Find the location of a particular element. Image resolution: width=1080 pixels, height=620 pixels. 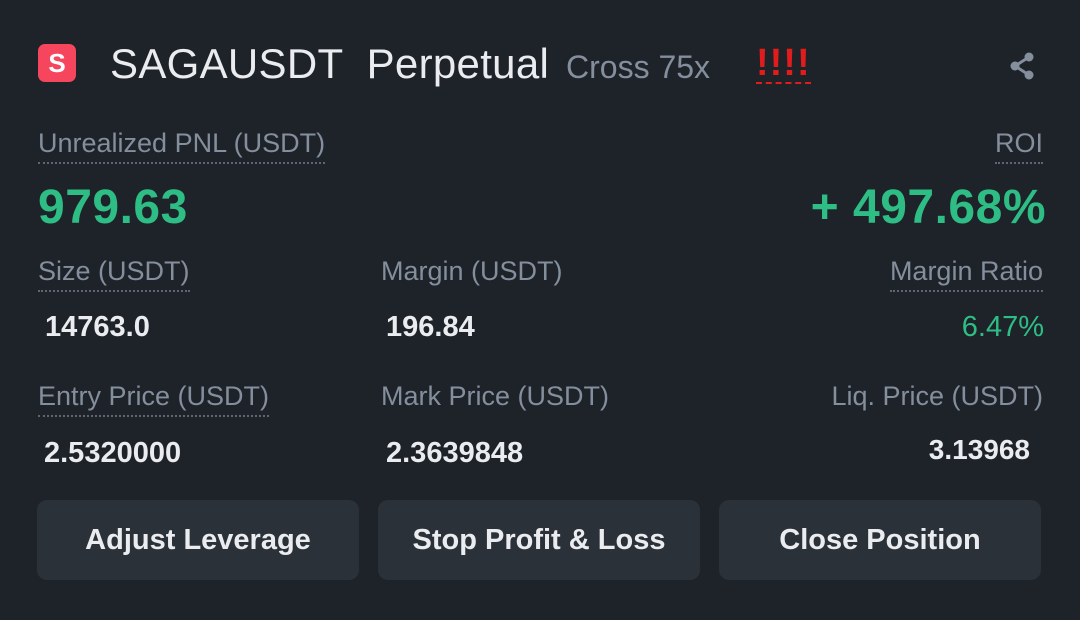

risk-indicator: !!!! is located at coordinates (783, 63).